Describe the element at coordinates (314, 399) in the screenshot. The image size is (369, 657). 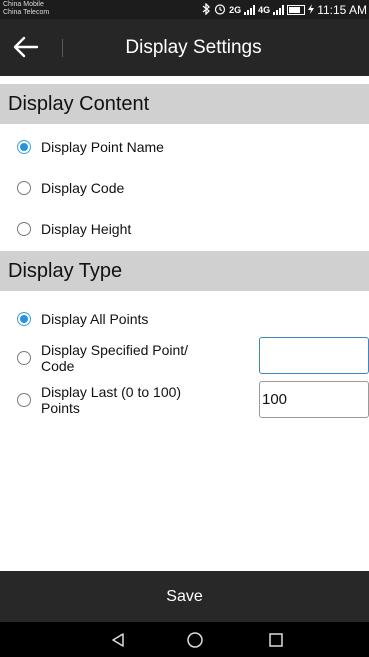
I see `last-points-count-input` at that location.